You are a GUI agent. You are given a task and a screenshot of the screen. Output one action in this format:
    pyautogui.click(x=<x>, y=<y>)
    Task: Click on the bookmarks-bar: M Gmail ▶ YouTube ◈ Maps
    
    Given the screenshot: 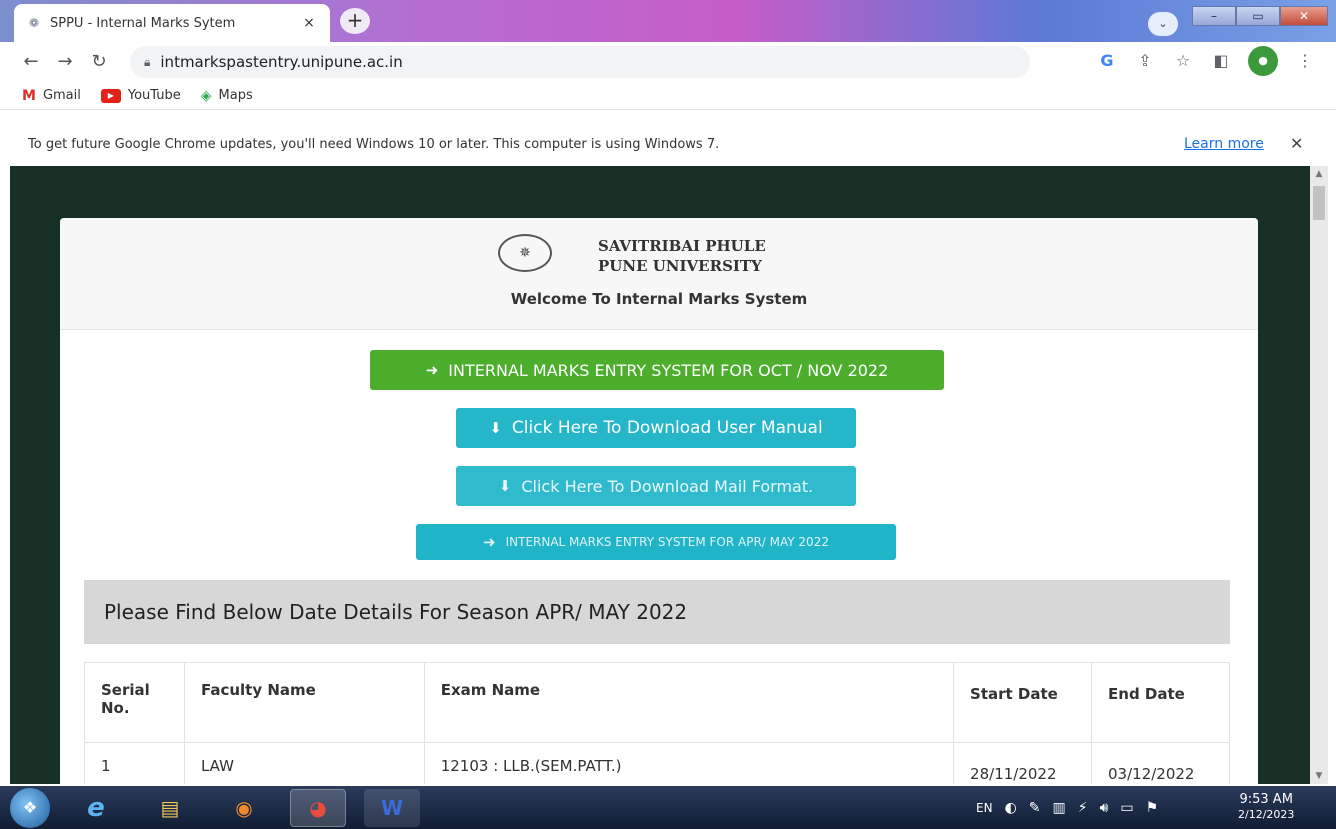 What is the action you would take?
    pyautogui.click(x=668, y=96)
    